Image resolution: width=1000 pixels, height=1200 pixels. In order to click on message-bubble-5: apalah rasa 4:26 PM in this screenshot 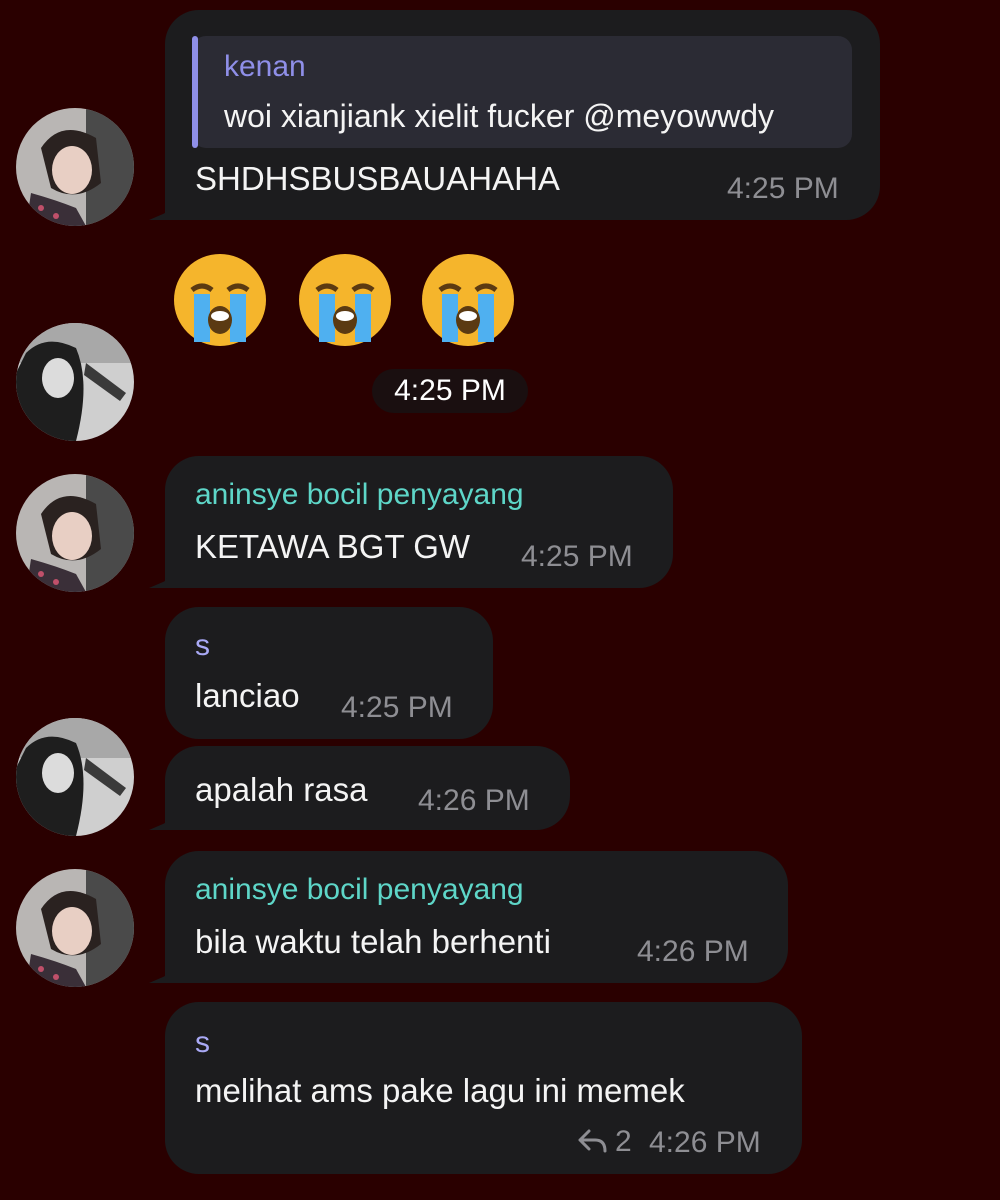, I will do `click(359, 788)`.